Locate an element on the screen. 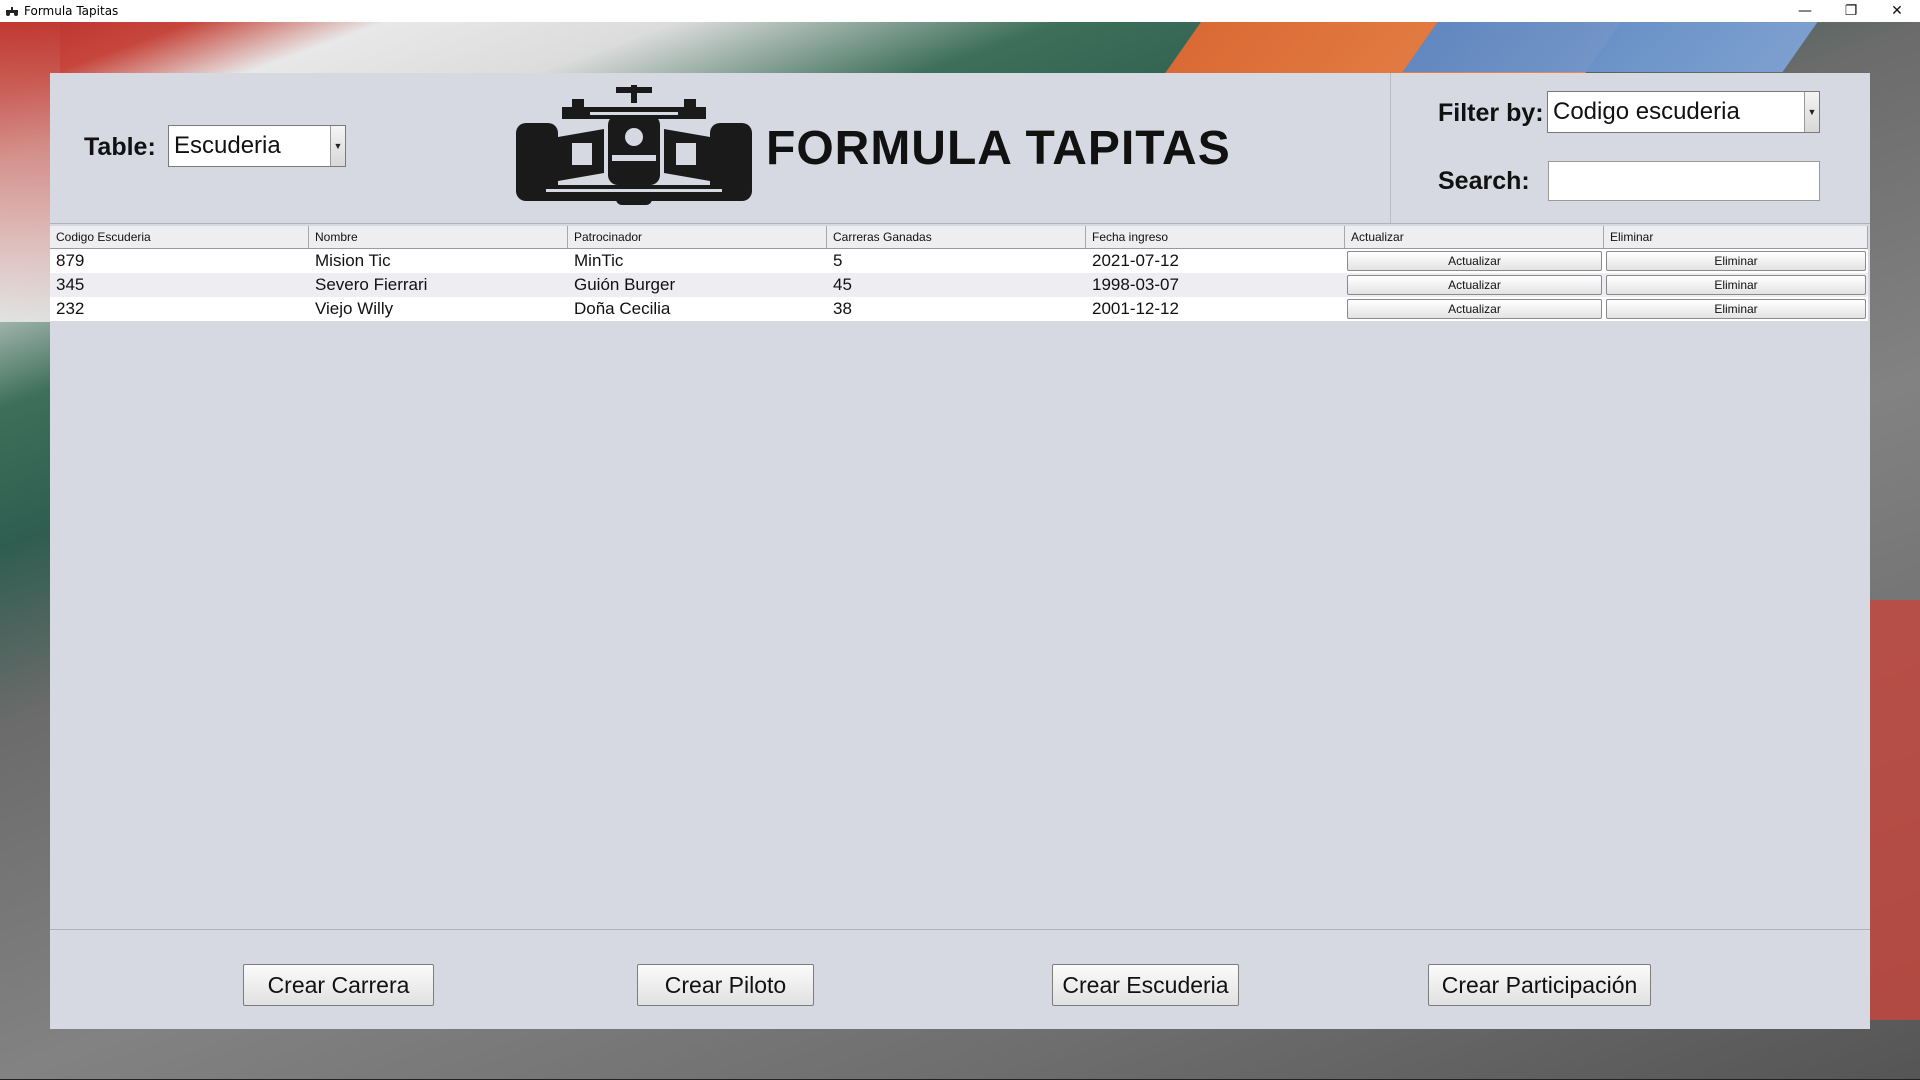  cell-codigo: 232 is located at coordinates (70, 308).